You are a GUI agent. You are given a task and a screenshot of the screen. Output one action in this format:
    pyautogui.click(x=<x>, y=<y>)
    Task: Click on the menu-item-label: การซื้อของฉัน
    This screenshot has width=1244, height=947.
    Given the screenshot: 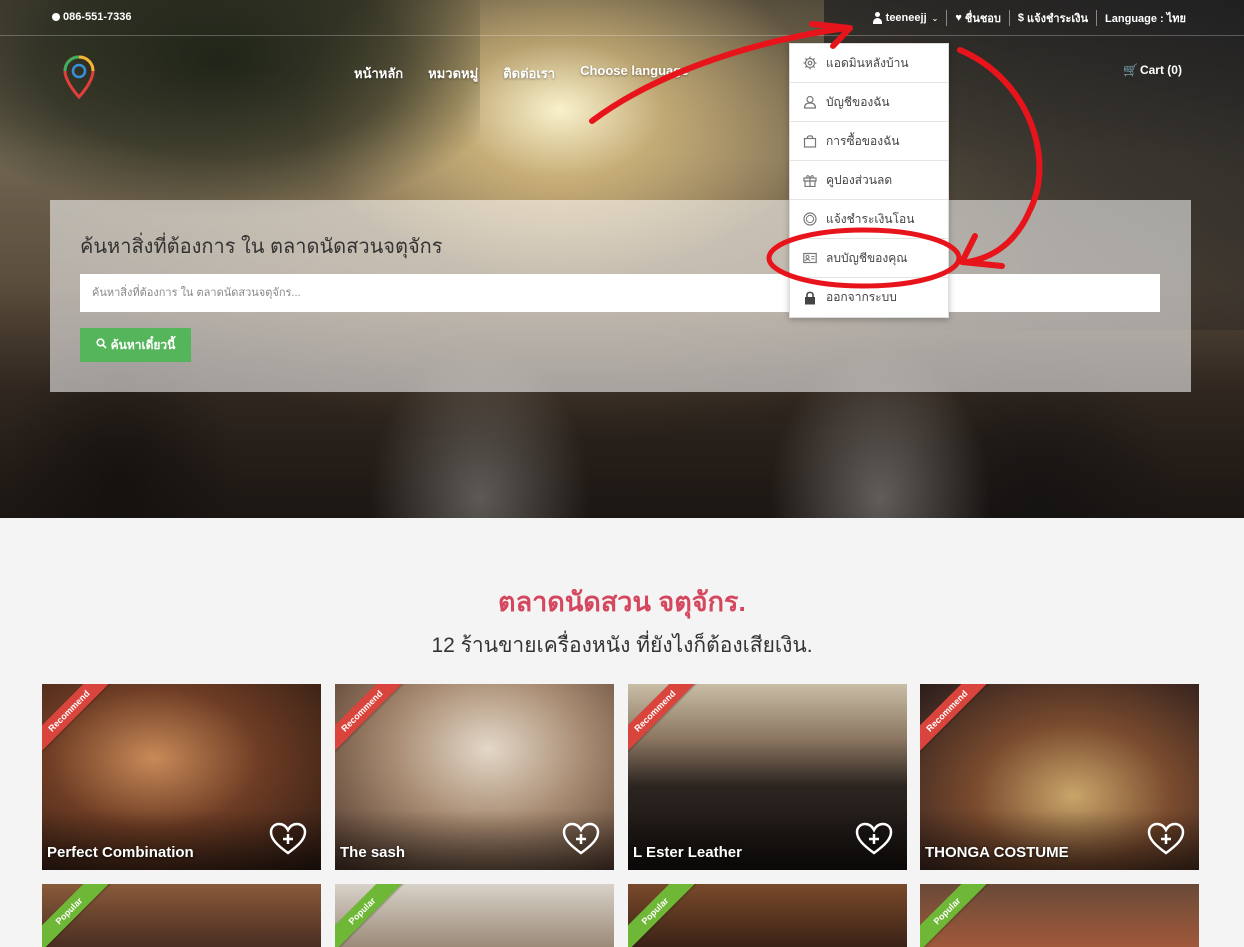 What is the action you would take?
    pyautogui.click(x=863, y=140)
    